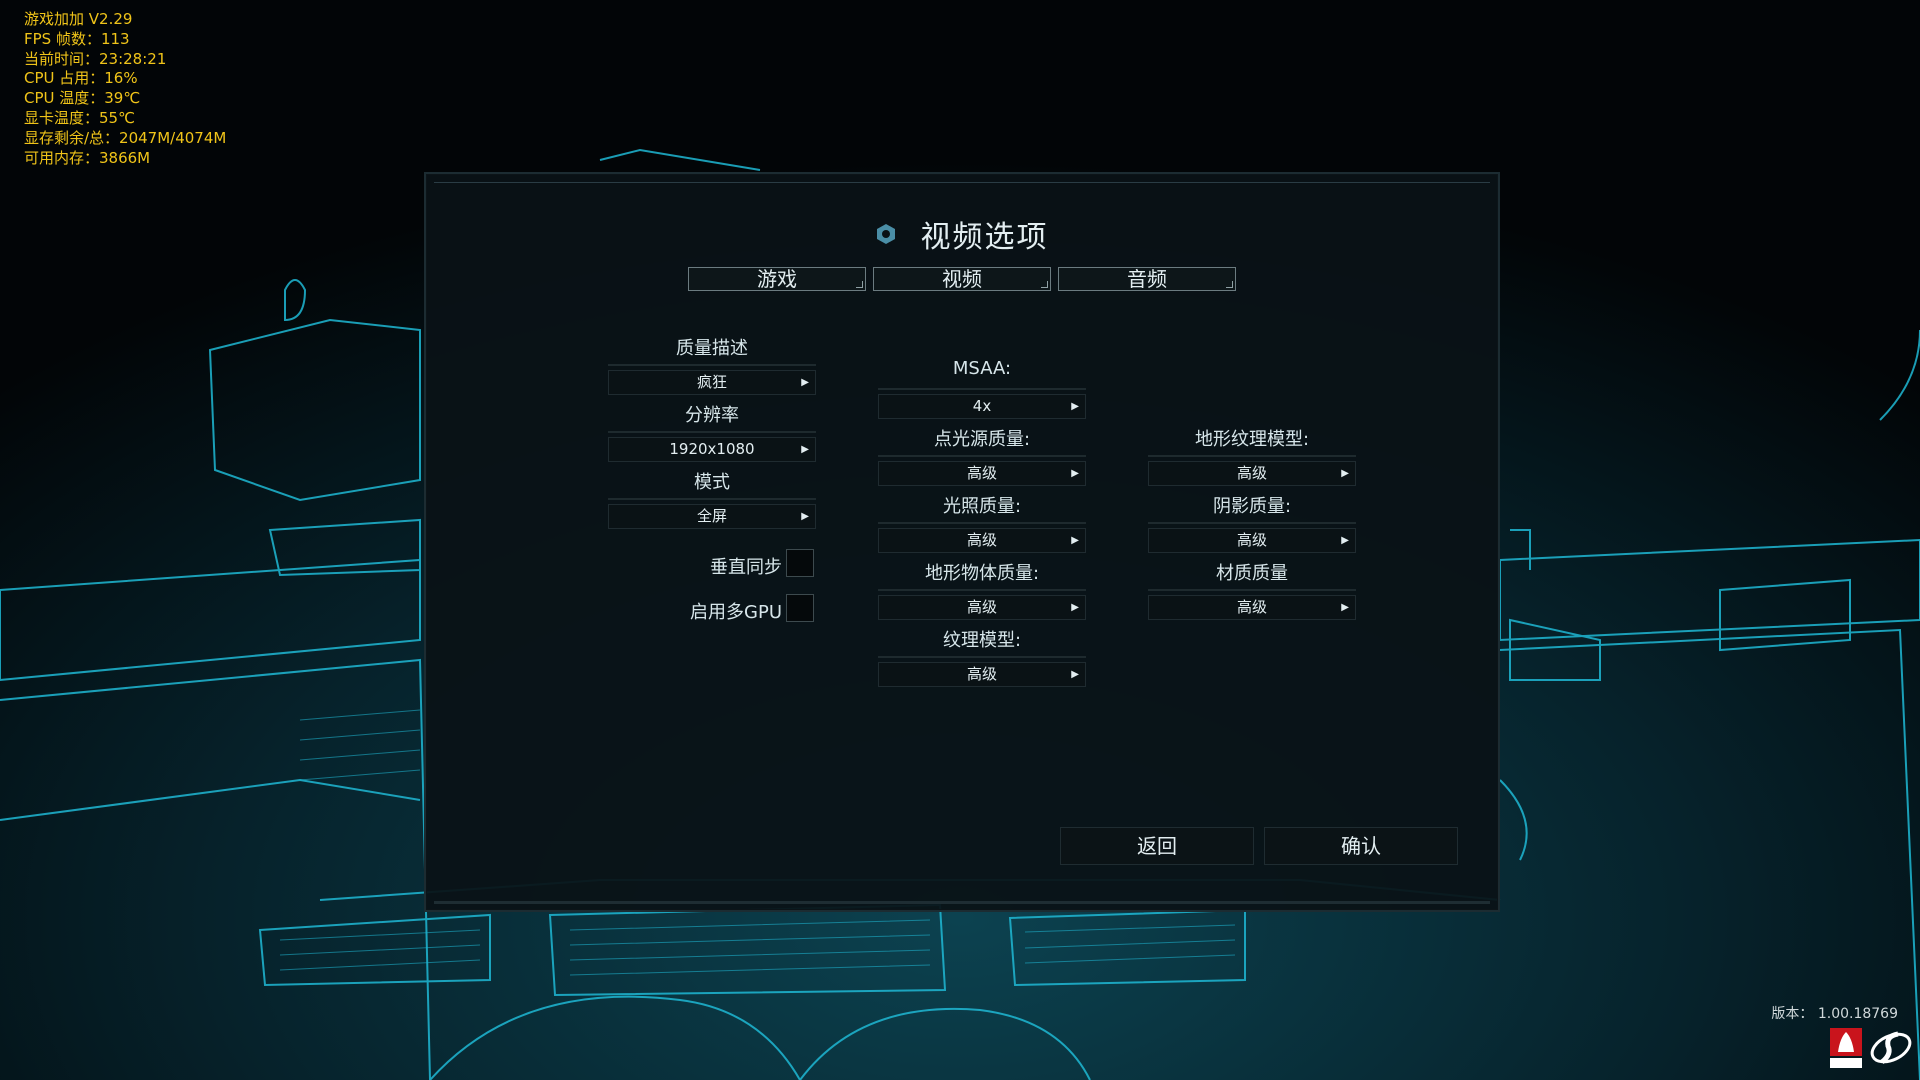 This screenshot has height=1080, width=1920. I want to click on quality-preset-label-text: 质量描述, so click(712, 348).